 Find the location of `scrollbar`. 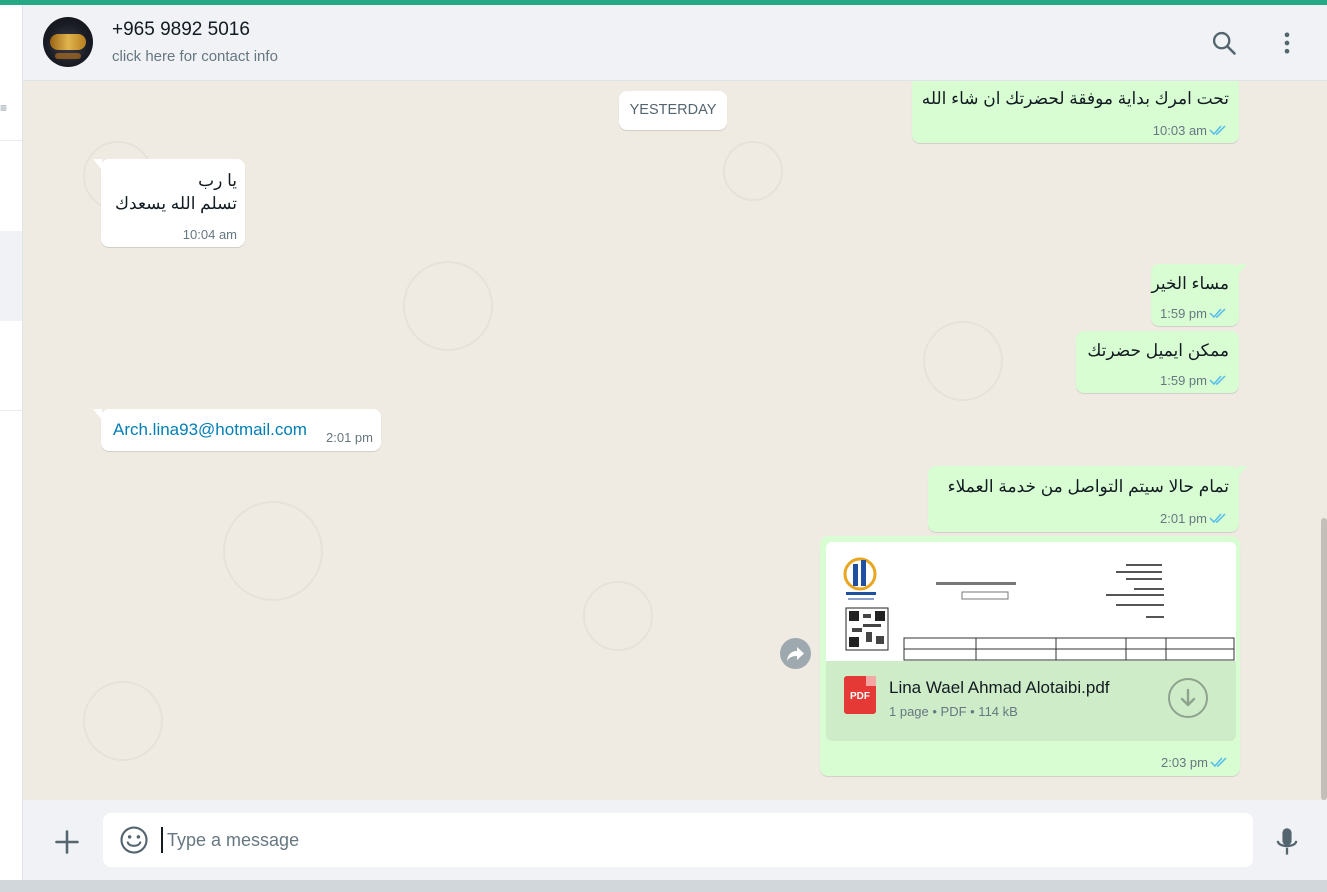

scrollbar is located at coordinates (1324, 659).